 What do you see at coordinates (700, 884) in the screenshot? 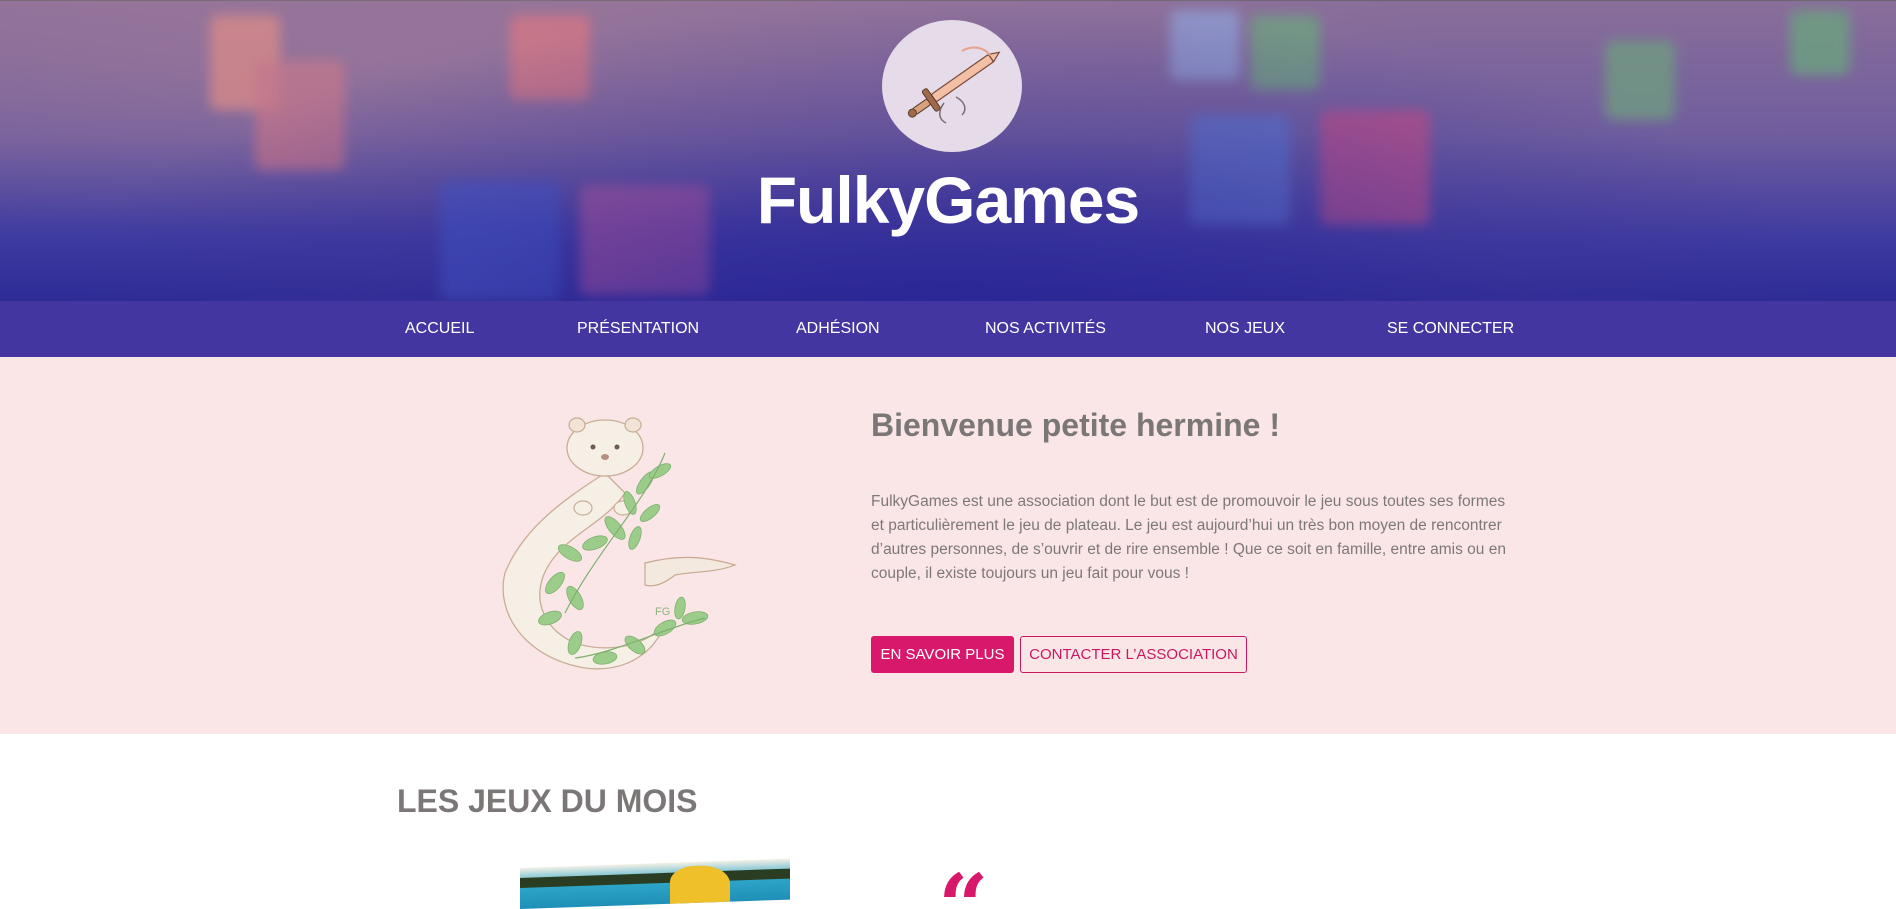
I see `game-box-title-art` at bounding box center [700, 884].